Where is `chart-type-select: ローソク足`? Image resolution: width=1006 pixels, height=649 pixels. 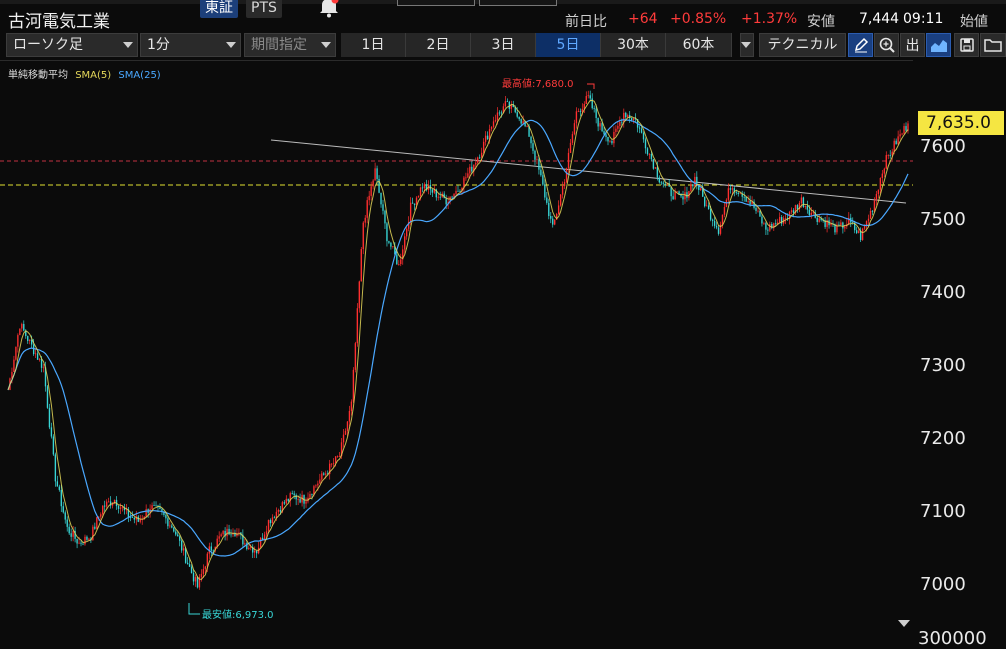 chart-type-select: ローソク足 is located at coordinates (72, 45).